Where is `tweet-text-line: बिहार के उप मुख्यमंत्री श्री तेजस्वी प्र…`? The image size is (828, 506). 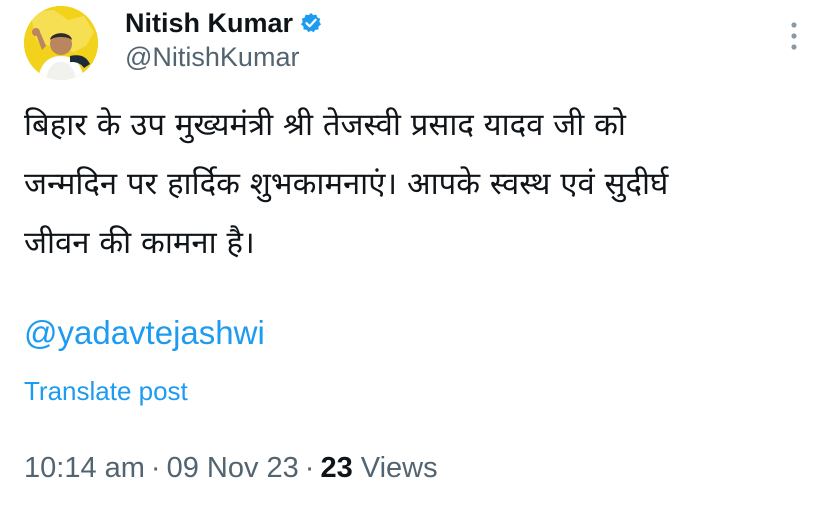
tweet-text-line: बिहार के उप मुख्यमंत्री श्री तेजस्वी प्र… is located at coordinates (325, 125).